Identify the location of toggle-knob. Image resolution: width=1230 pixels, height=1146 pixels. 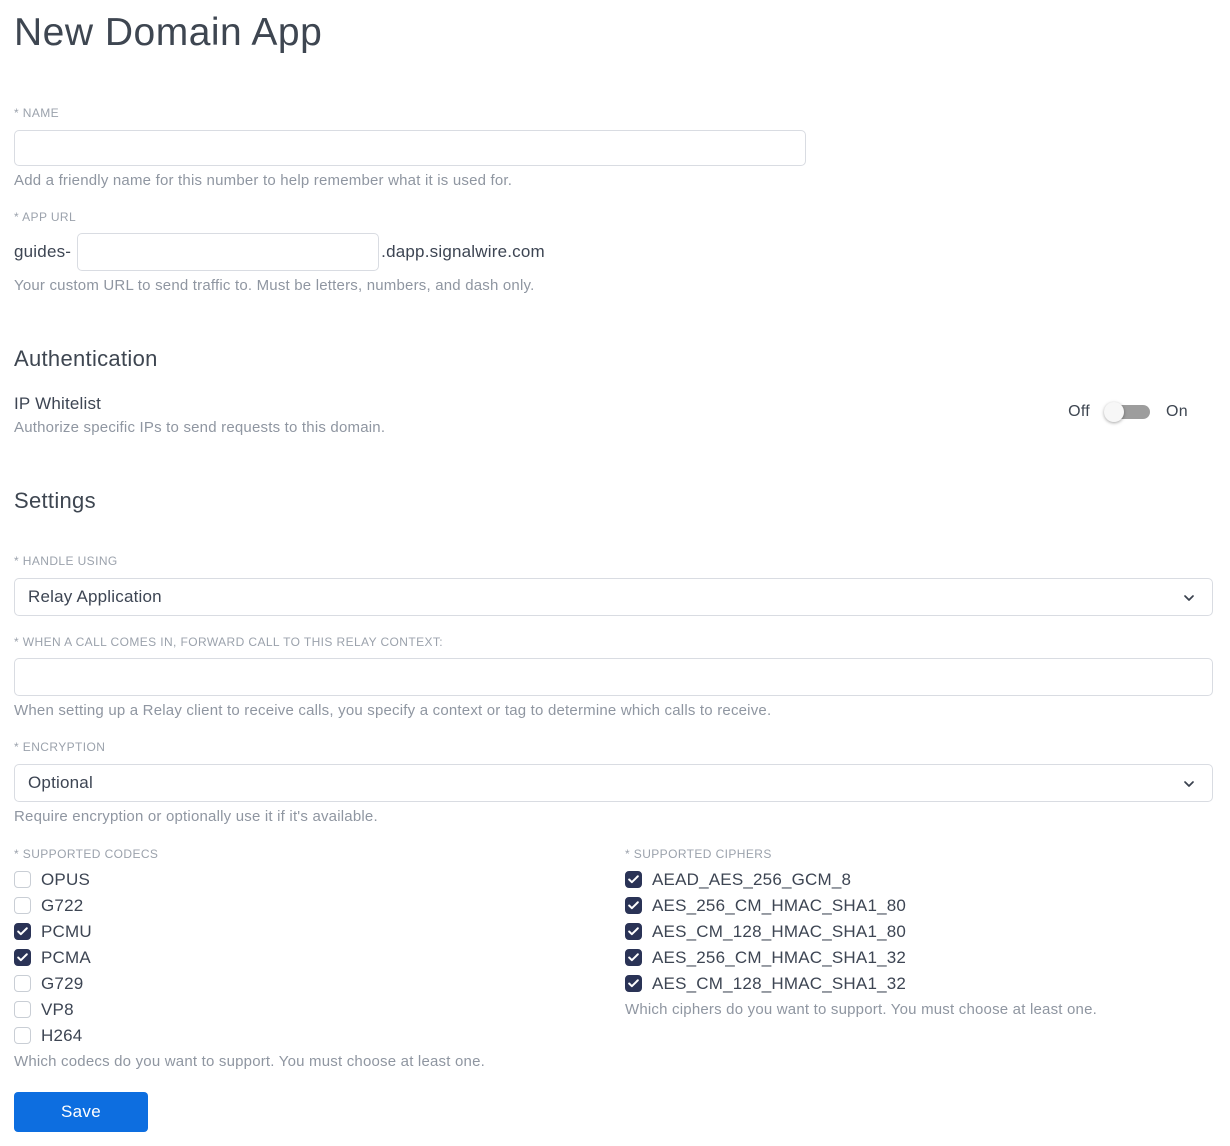
(1114, 411).